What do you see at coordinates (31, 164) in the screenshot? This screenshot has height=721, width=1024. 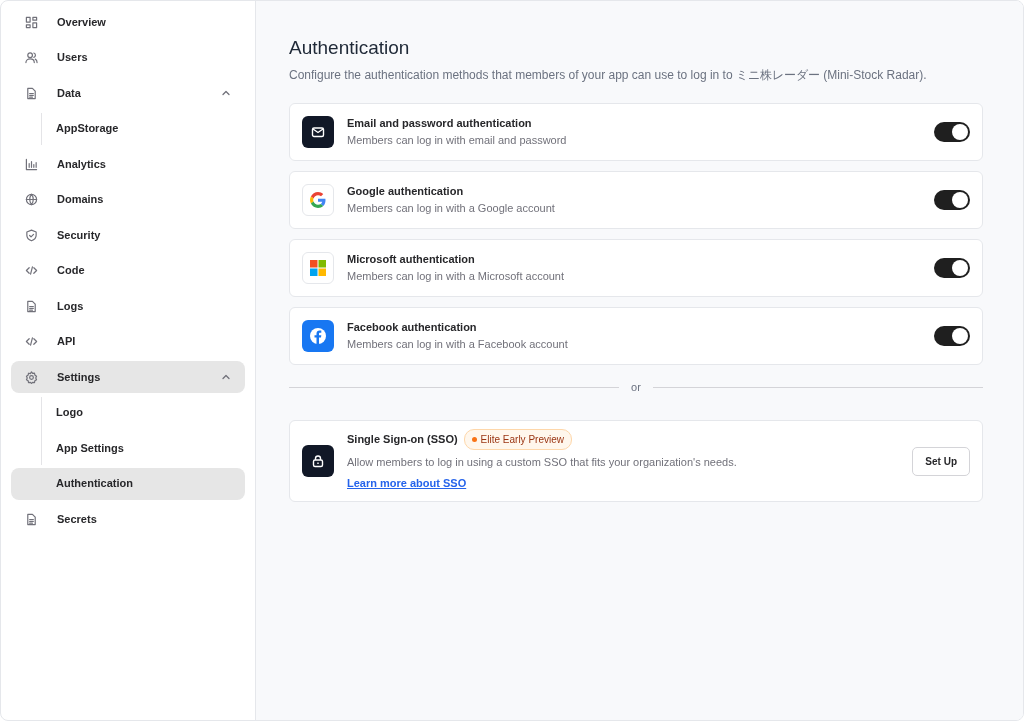 I see `bar-chart-icon` at bounding box center [31, 164].